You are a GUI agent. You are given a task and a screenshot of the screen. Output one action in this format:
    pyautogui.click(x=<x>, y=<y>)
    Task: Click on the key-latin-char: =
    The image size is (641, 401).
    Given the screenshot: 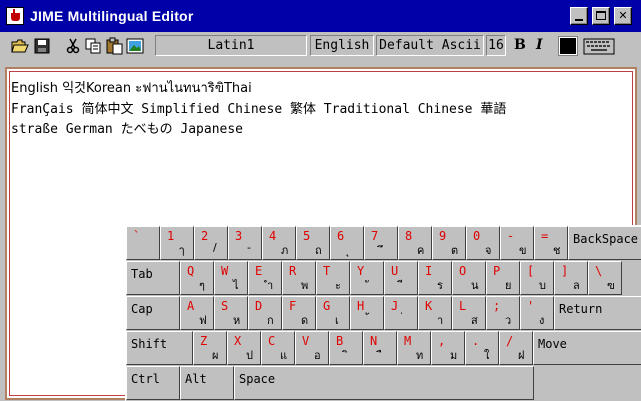 What is the action you would take?
    pyautogui.click(x=545, y=236)
    